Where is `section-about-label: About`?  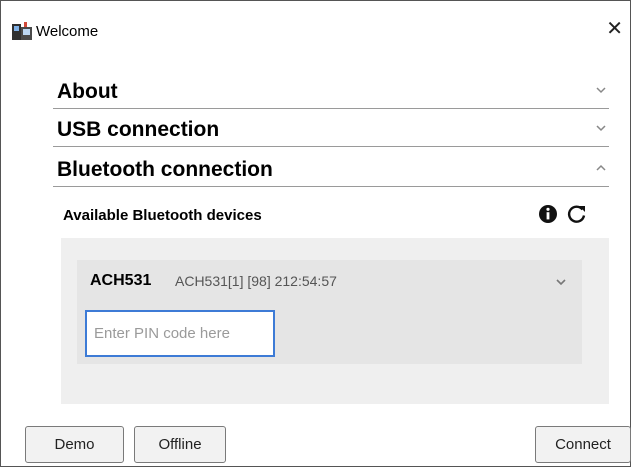
section-about-label: About is located at coordinates (87, 91).